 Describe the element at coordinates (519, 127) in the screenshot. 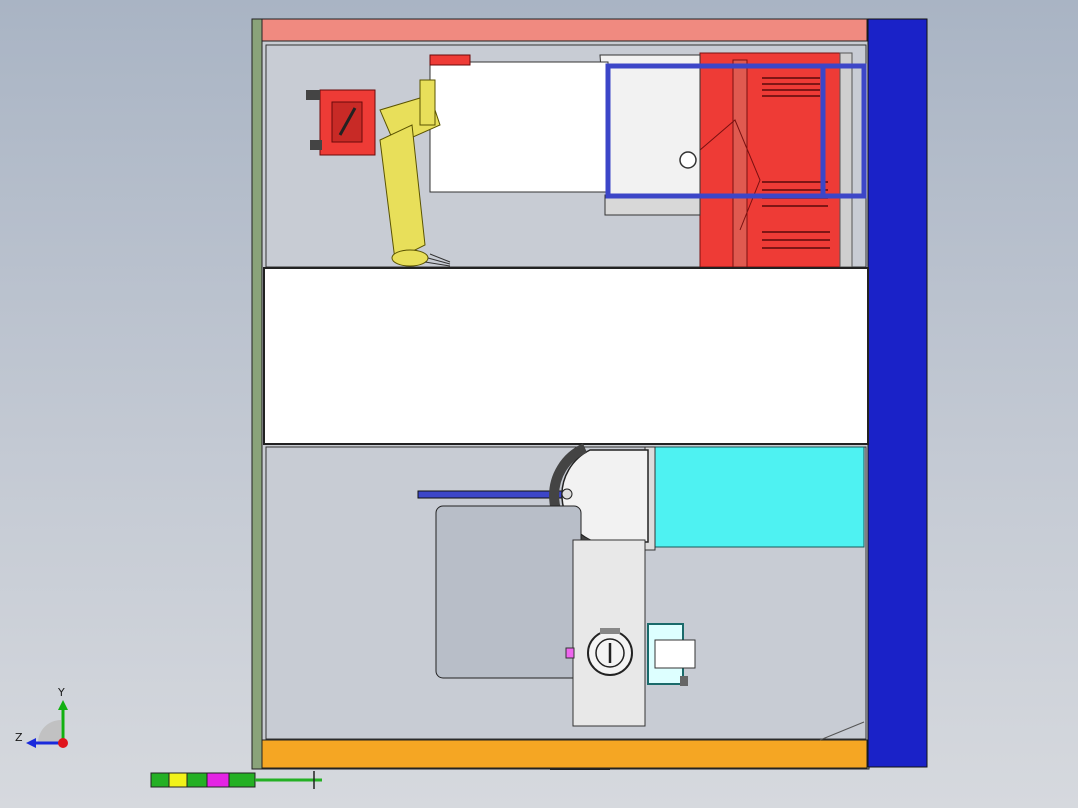

I see `workpiece-block` at that location.